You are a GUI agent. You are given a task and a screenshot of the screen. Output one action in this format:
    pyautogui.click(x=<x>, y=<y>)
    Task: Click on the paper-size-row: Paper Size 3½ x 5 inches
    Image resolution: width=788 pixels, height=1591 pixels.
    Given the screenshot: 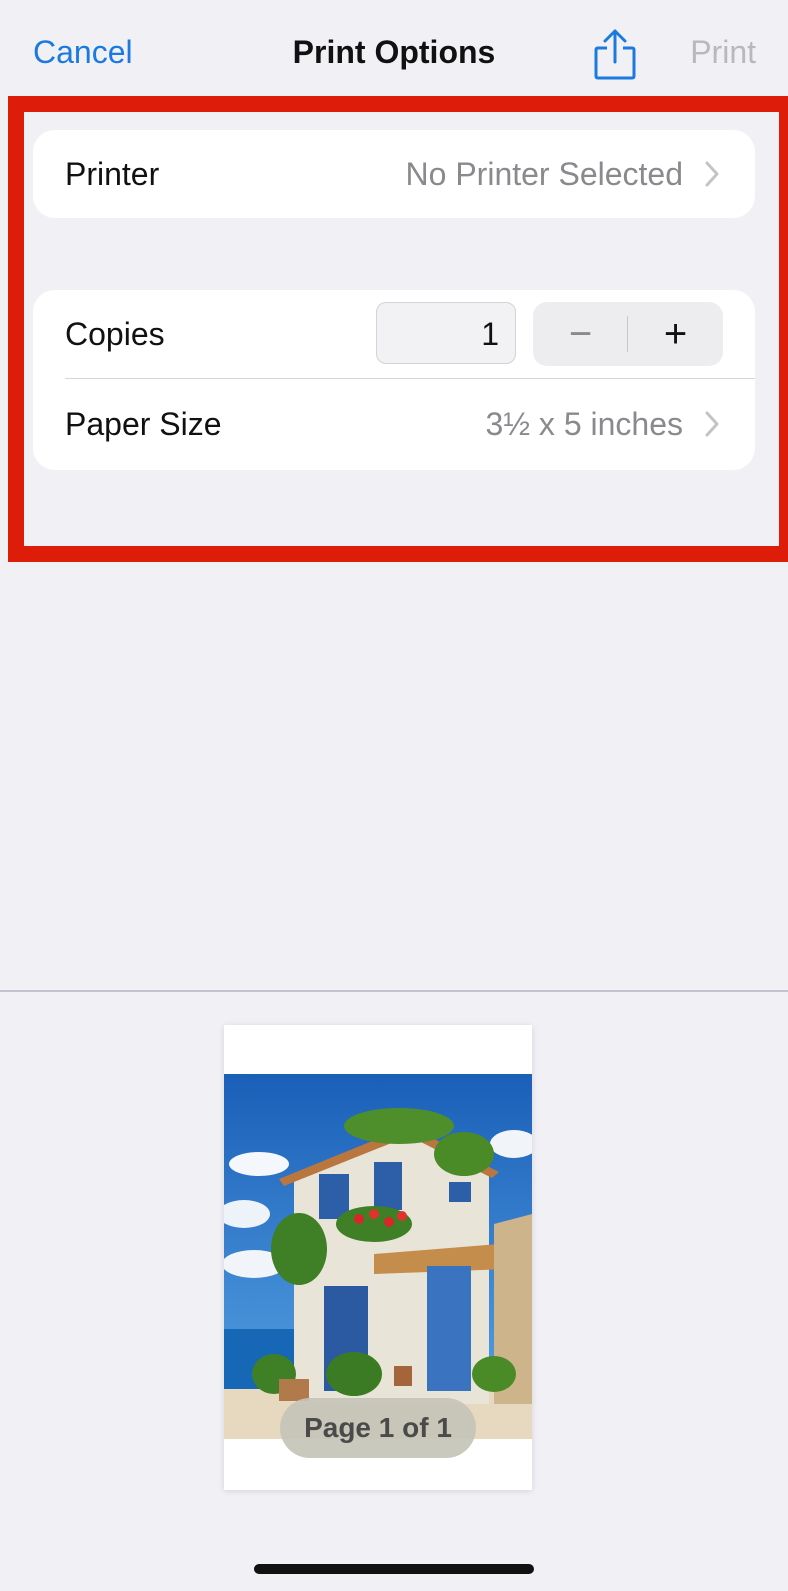 What is the action you would take?
    pyautogui.click(x=394, y=424)
    